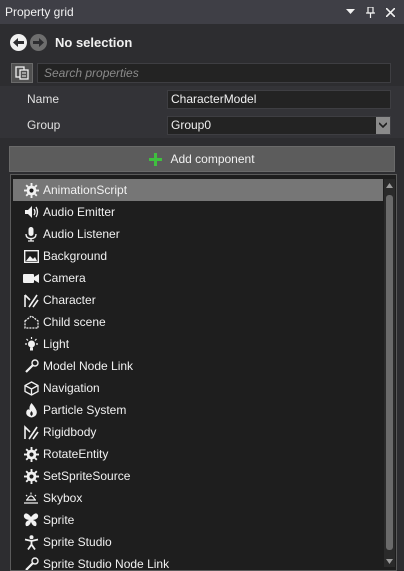  Describe the element at coordinates (389, 185) in the screenshot. I see `scroll-up-icon` at that location.